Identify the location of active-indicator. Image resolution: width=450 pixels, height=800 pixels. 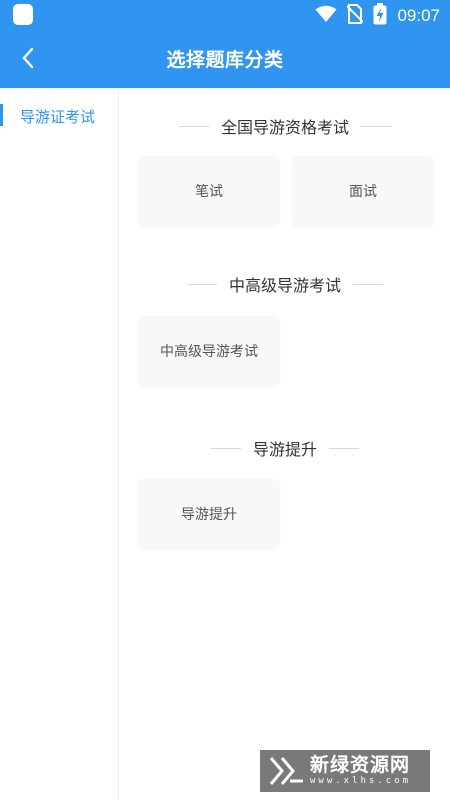
(1, 115).